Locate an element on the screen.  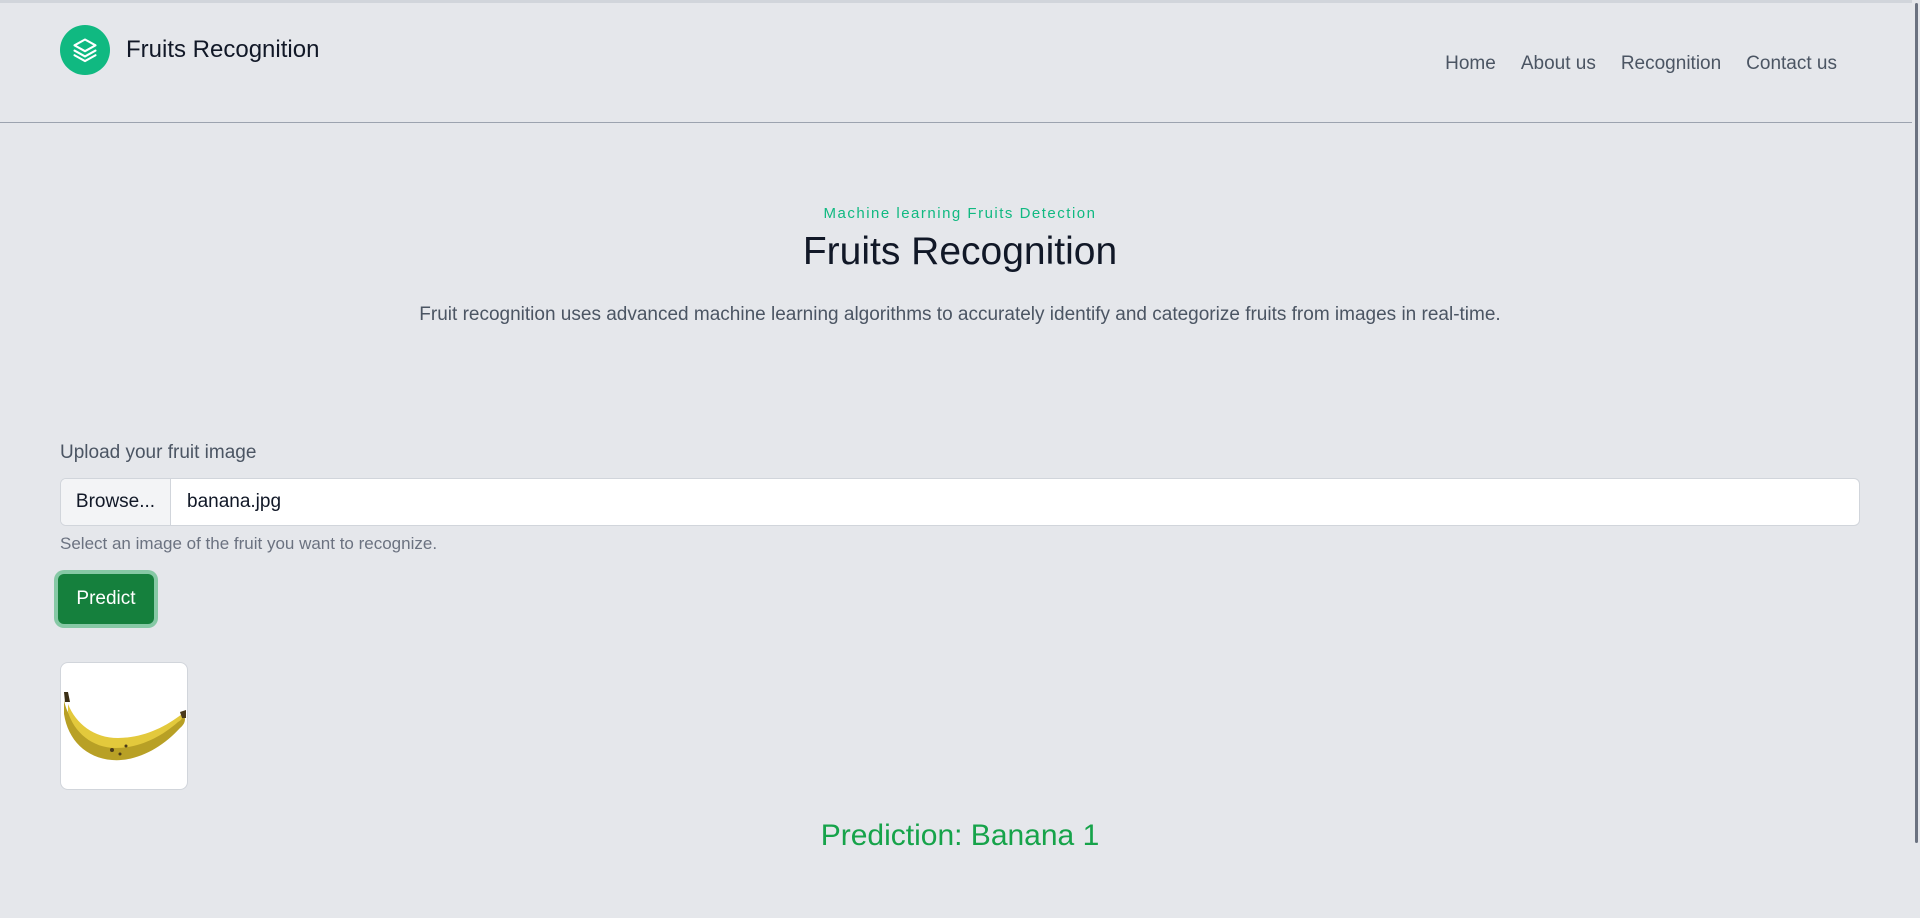
nav-home: Home is located at coordinates (1470, 64).